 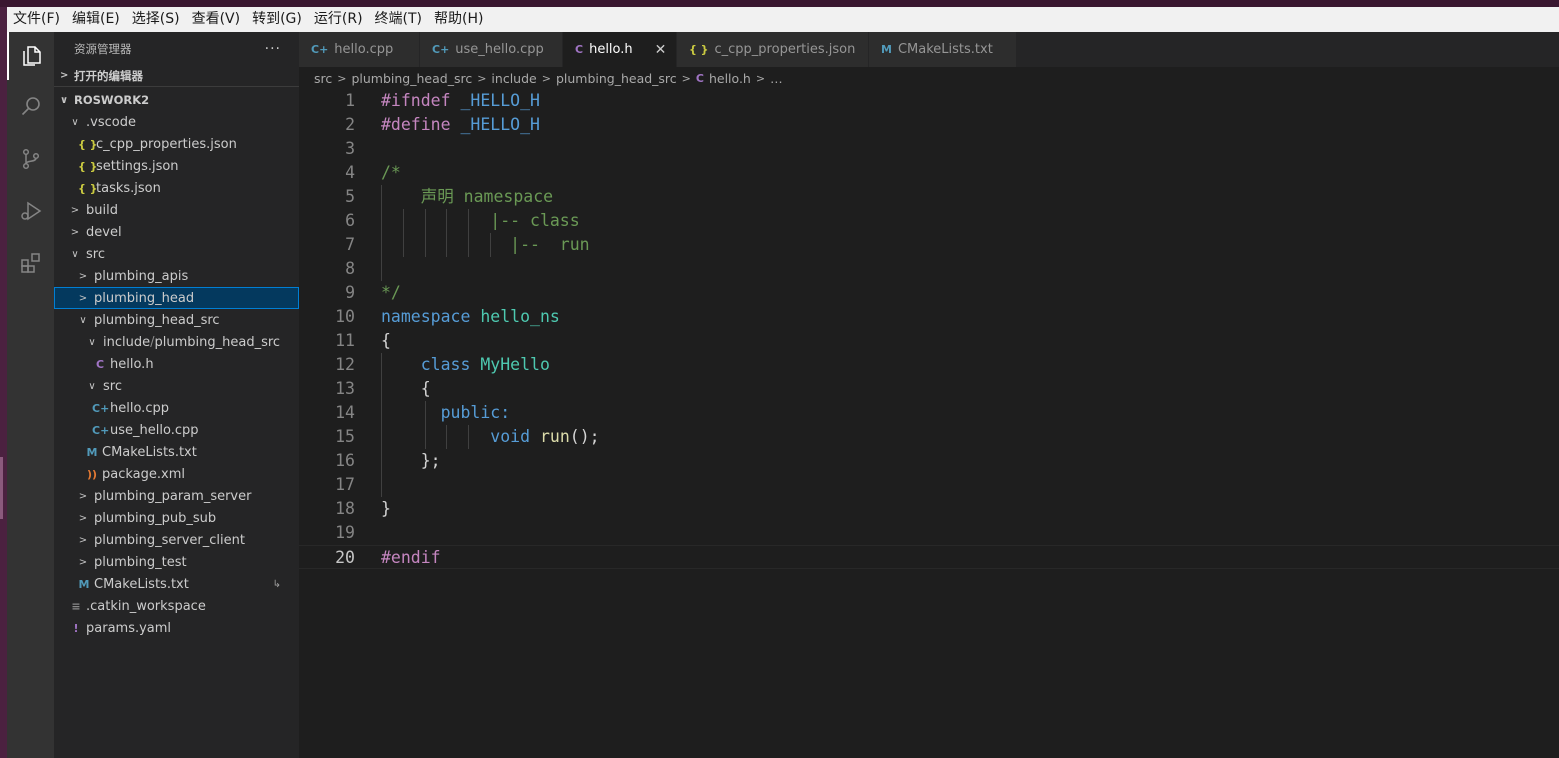 What do you see at coordinates (426, 316) in the screenshot?
I see `code-token: namespace` at bounding box center [426, 316].